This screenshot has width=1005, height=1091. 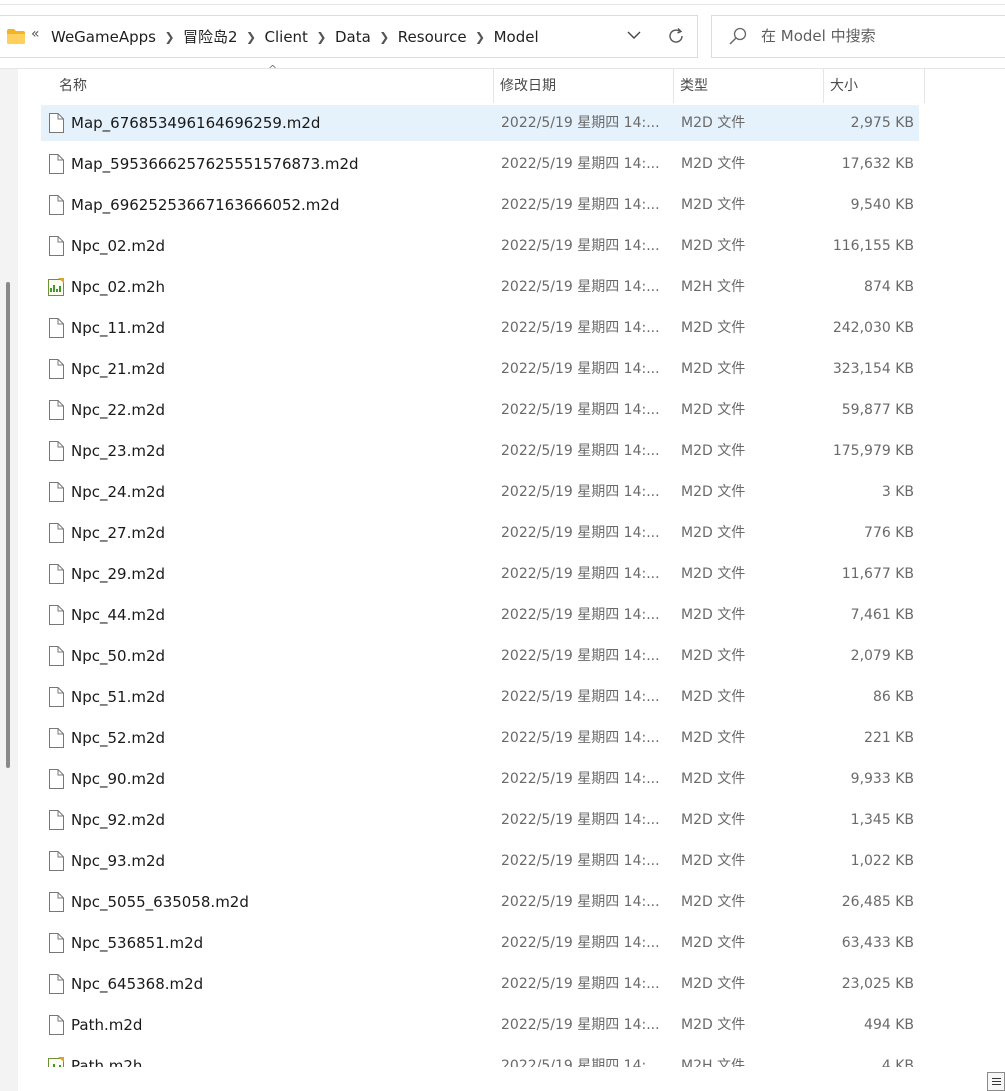 What do you see at coordinates (118, 738) in the screenshot?
I see `file-name: Npc_52.m2d` at bounding box center [118, 738].